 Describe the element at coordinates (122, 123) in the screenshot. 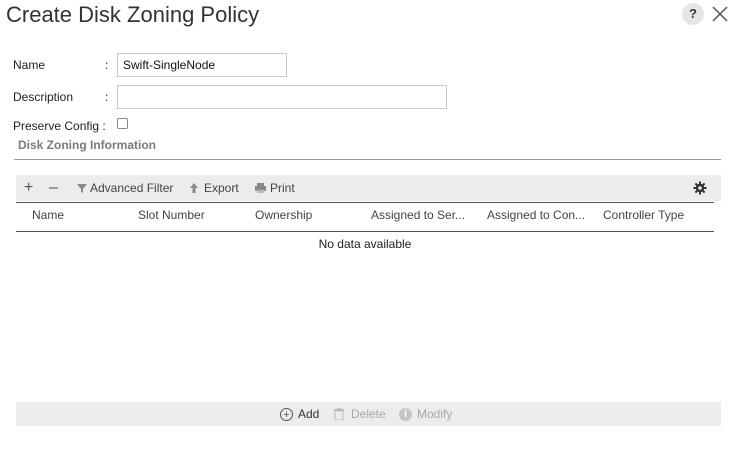

I see `preserve-config-checkbox` at that location.